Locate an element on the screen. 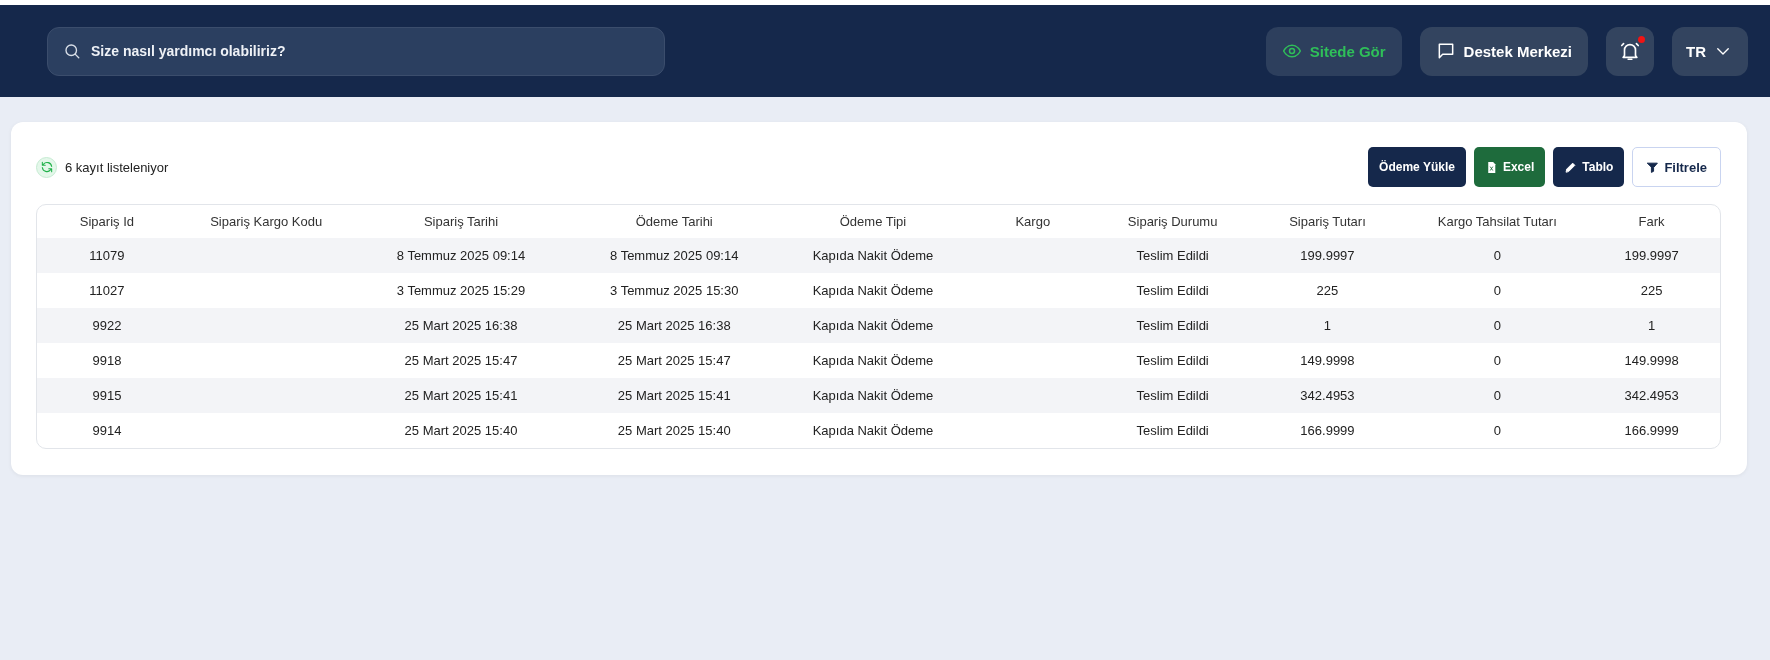  column-header: Sipariş Id is located at coordinates (107, 221).